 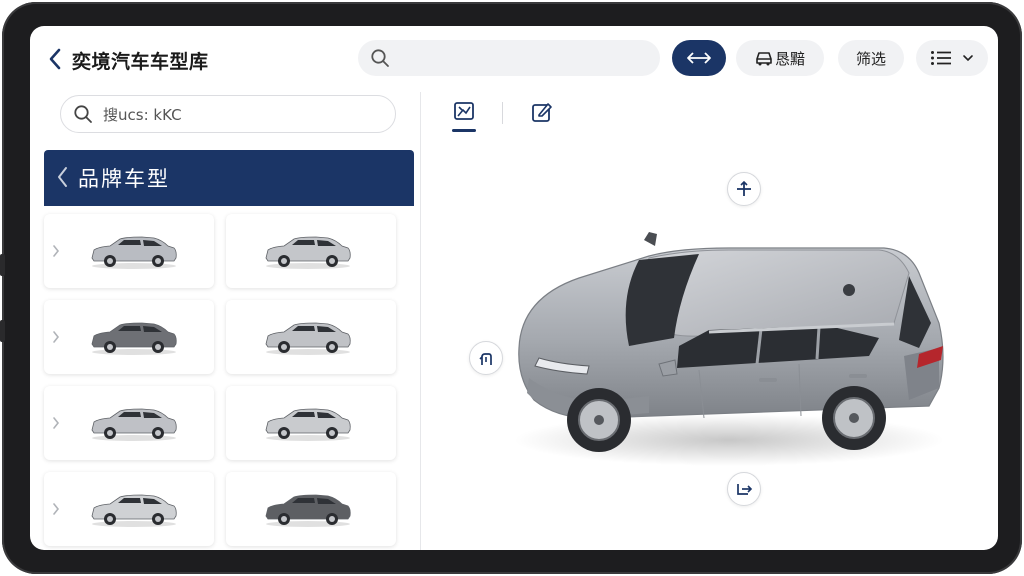 What do you see at coordinates (502, 113) in the screenshot?
I see `tab-divider` at bounding box center [502, 113].